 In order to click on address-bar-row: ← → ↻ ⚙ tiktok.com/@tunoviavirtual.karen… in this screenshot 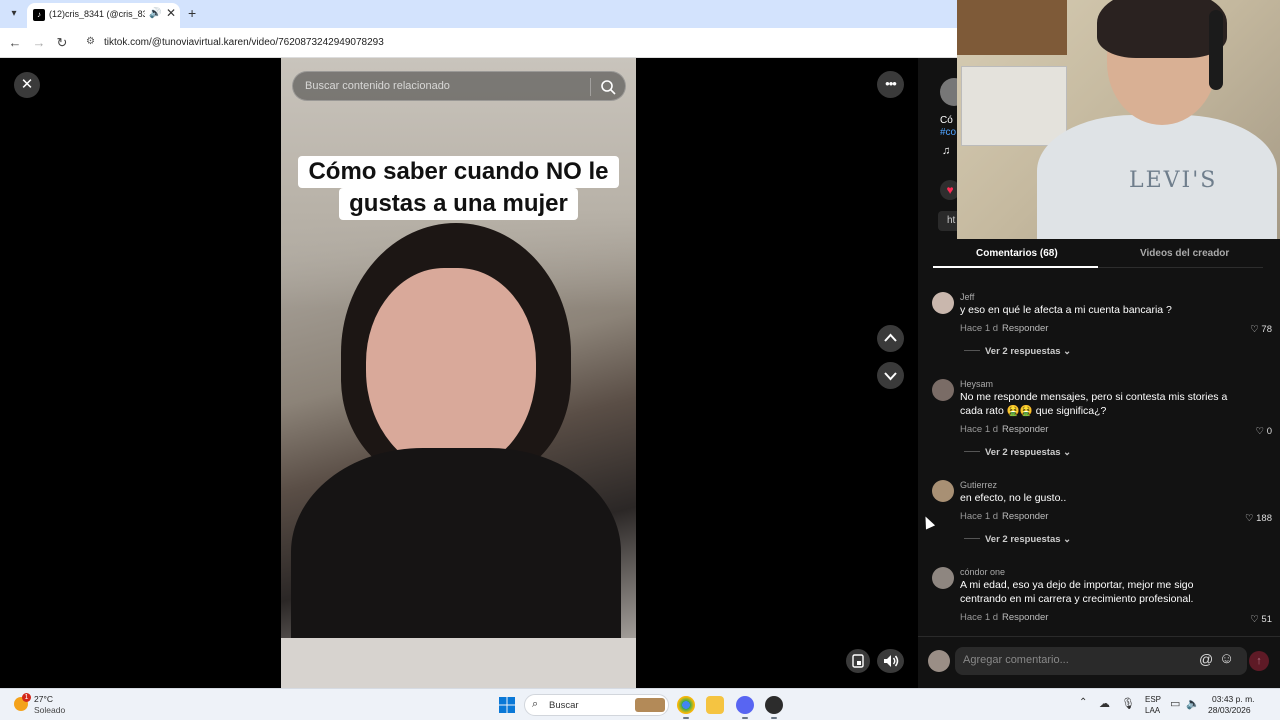, I will do `click(478, 43)`.